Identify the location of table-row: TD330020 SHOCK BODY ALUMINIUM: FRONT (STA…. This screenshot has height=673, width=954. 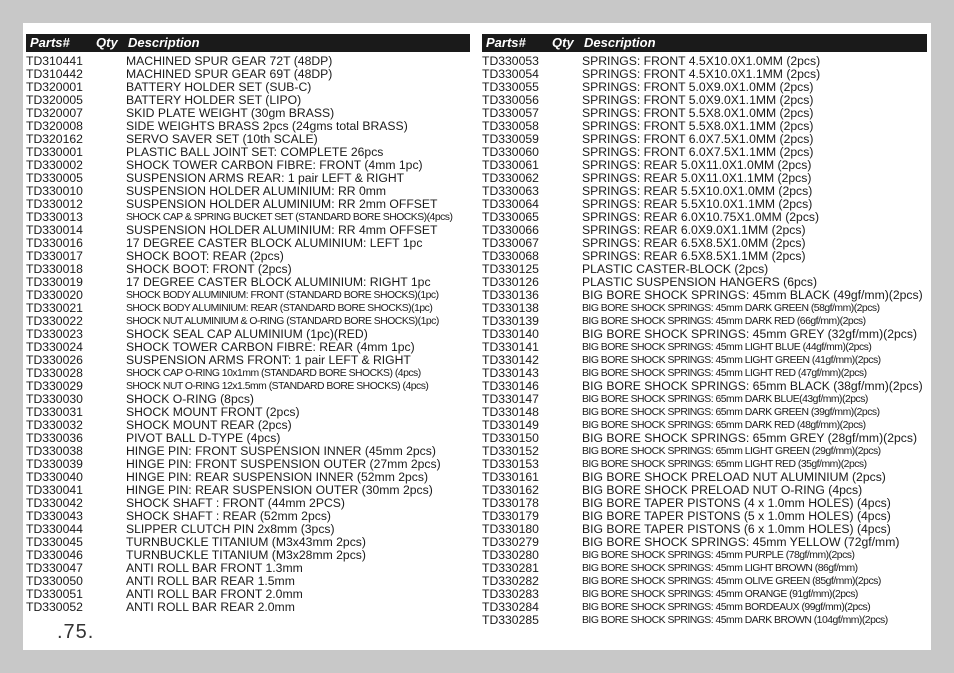
(248, 295).